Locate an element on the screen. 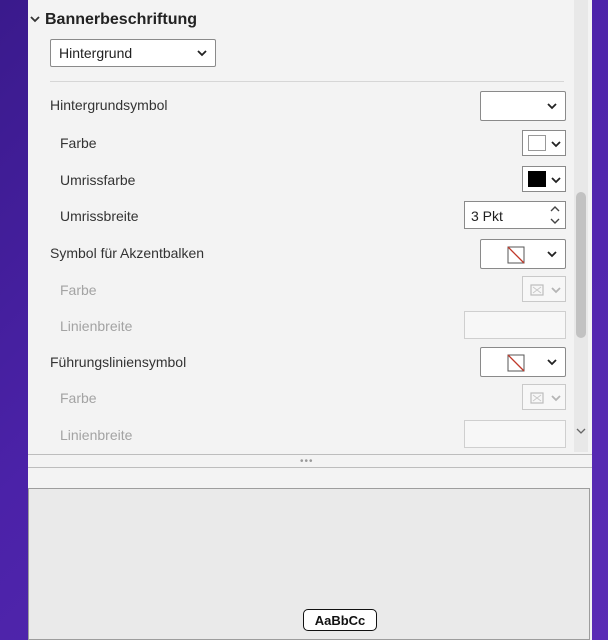 The image size is (608, 640). accent-bar-symbol-label: Symbol für Akzentbalken is located at coordinates (127, 253).